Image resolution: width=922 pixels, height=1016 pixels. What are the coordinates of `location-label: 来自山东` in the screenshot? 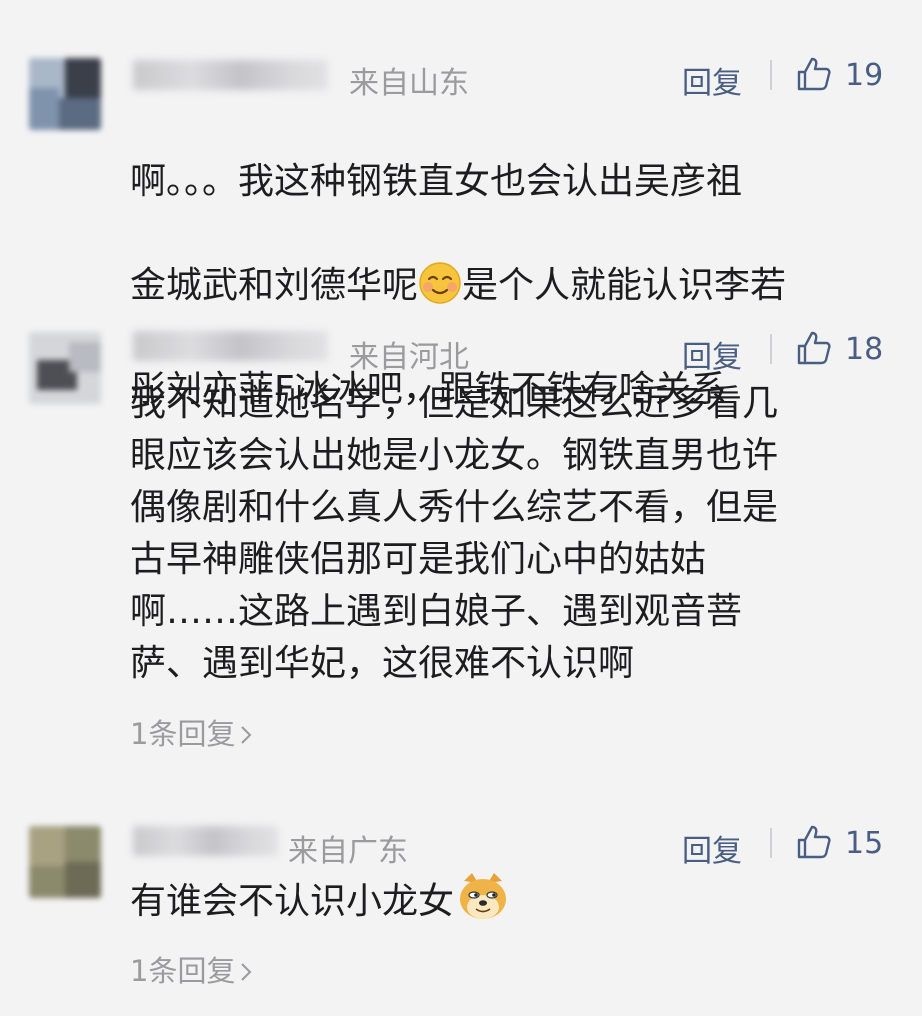 It's located at (409, 83).